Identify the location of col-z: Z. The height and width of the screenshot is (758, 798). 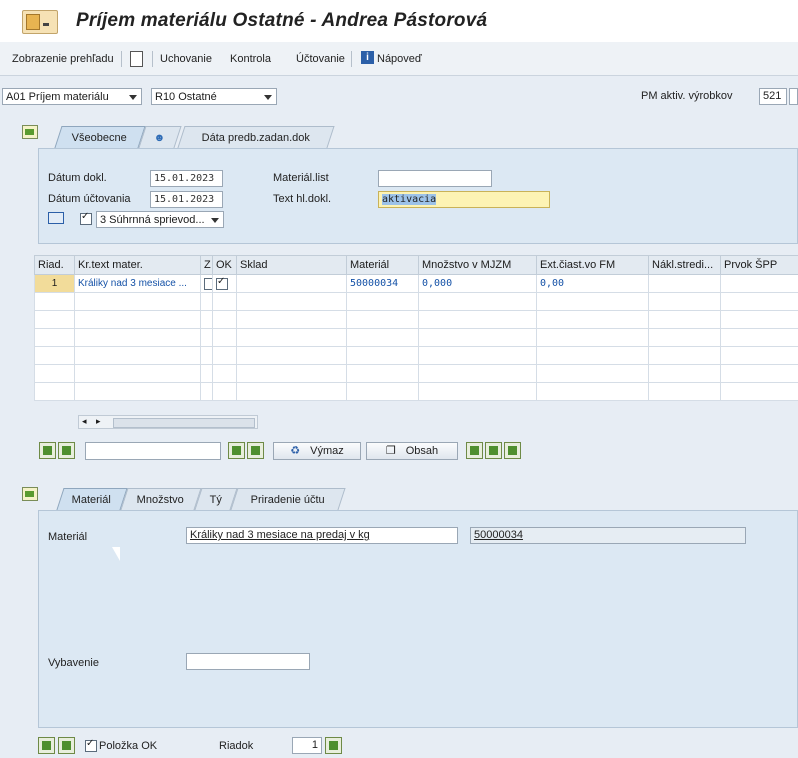
(206, 265).